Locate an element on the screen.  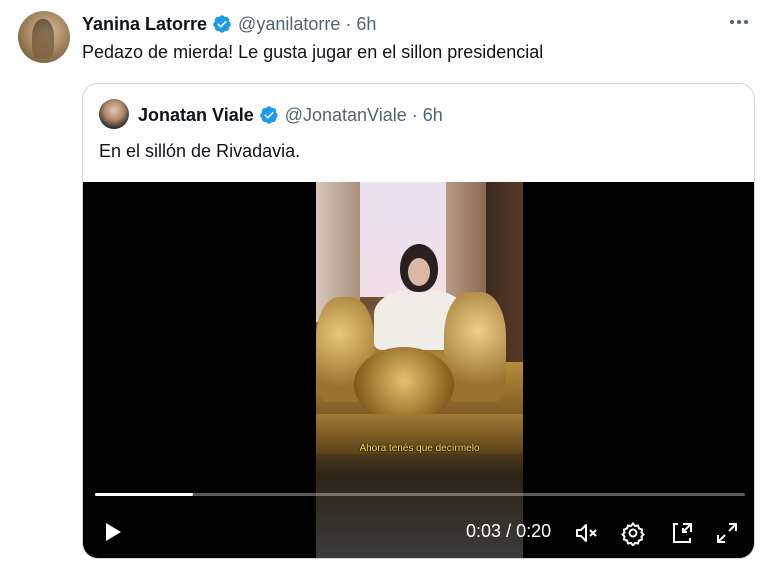
author-handle: @yanilatorre is located at coordinates (289, 24).